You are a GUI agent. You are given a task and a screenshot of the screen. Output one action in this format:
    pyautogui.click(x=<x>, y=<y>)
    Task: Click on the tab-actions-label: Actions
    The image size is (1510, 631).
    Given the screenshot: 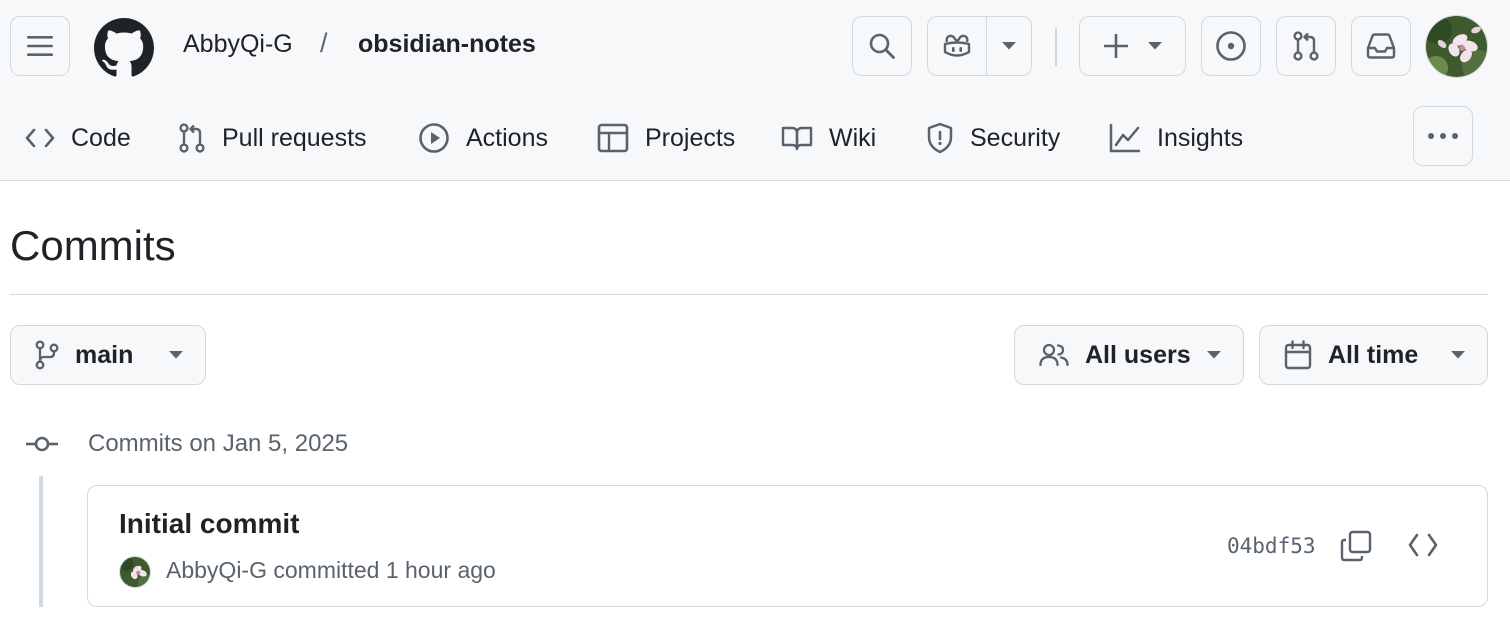 What is the action you would take?
    pyautogui.click(x=507, y=137)
    